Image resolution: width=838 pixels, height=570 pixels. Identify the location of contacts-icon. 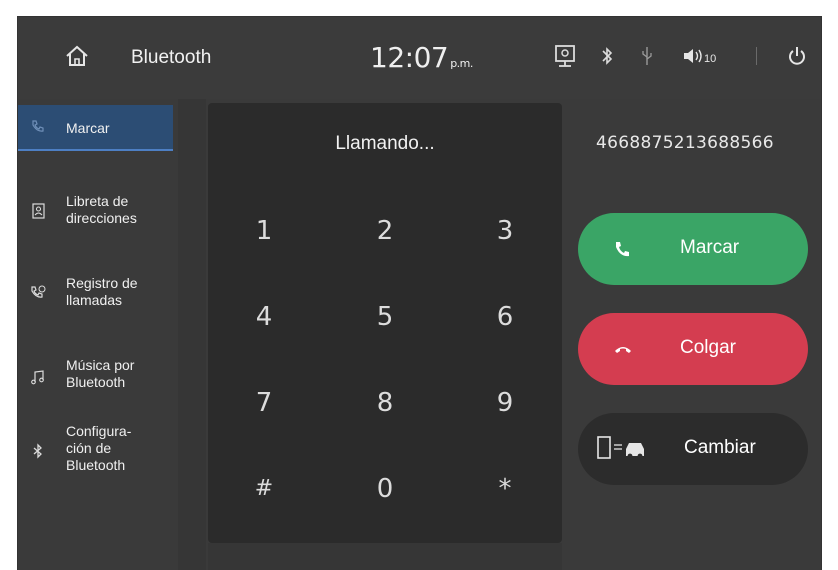
(38, 211).